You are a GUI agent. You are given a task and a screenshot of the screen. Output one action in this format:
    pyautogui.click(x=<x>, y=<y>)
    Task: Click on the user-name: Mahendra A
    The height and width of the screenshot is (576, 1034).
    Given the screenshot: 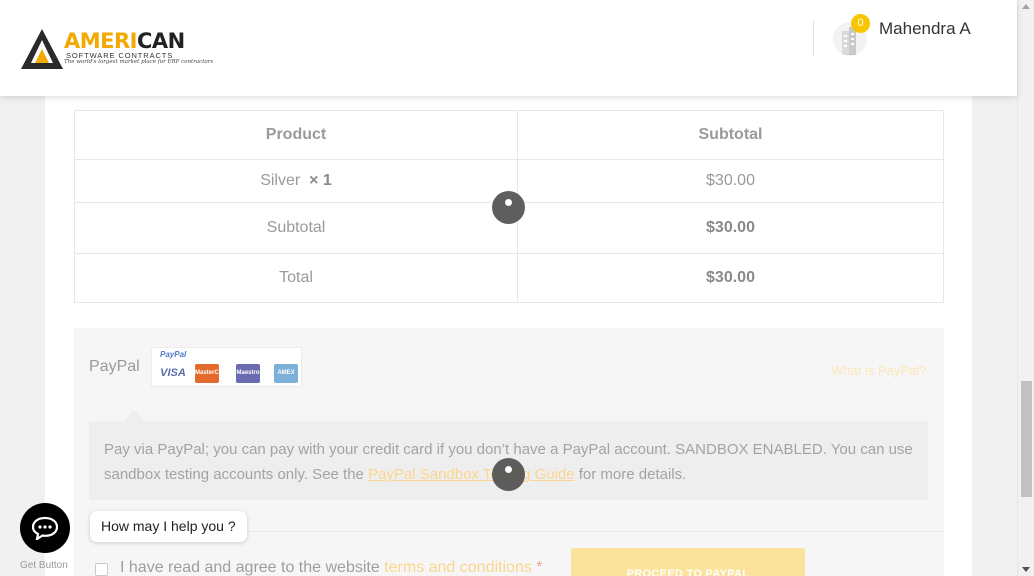 What is the action you would take?
    pyautogui.click(x=925, y=29)
    